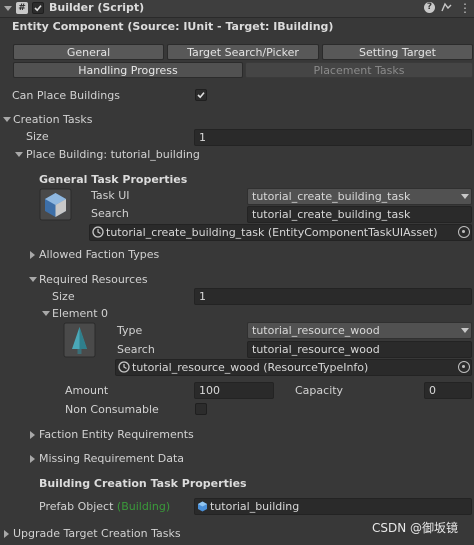  I want to click on element-0-foldout-icon, so click(46, 313).